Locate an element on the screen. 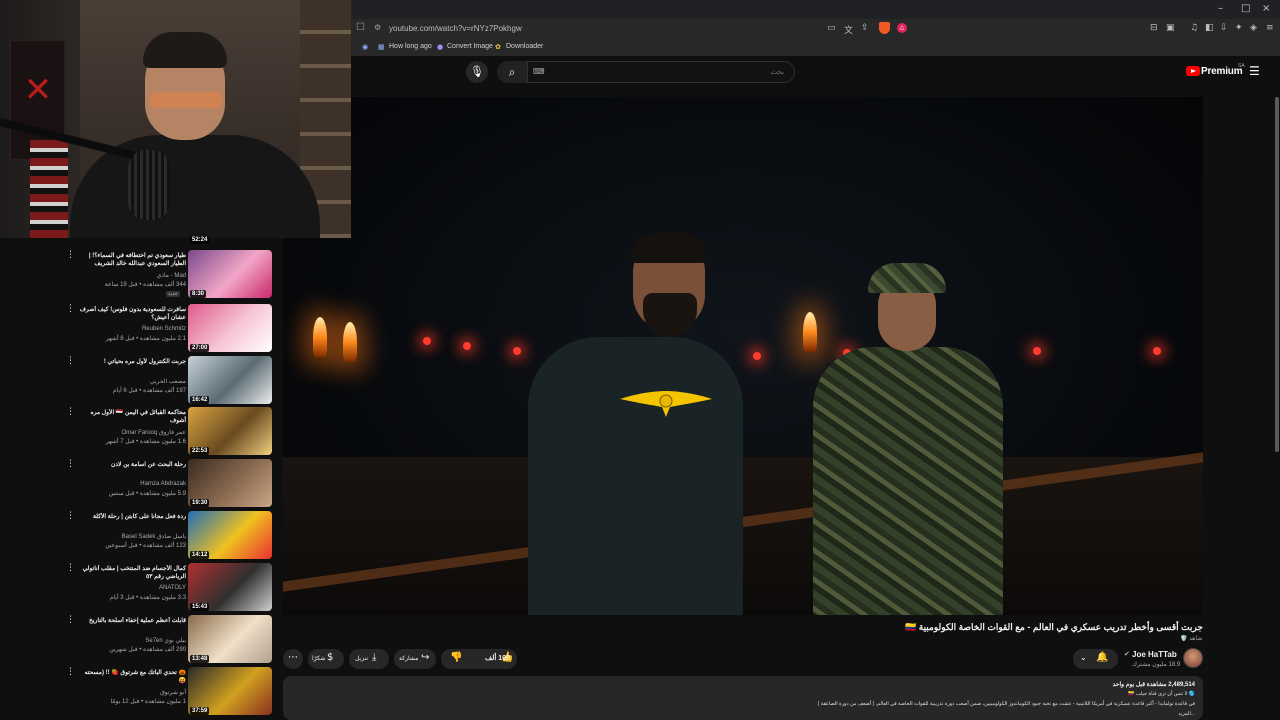 The width and height of the screenshot is (1280, 720). video-duration: 15:43 is located at coordinates (200, 607).